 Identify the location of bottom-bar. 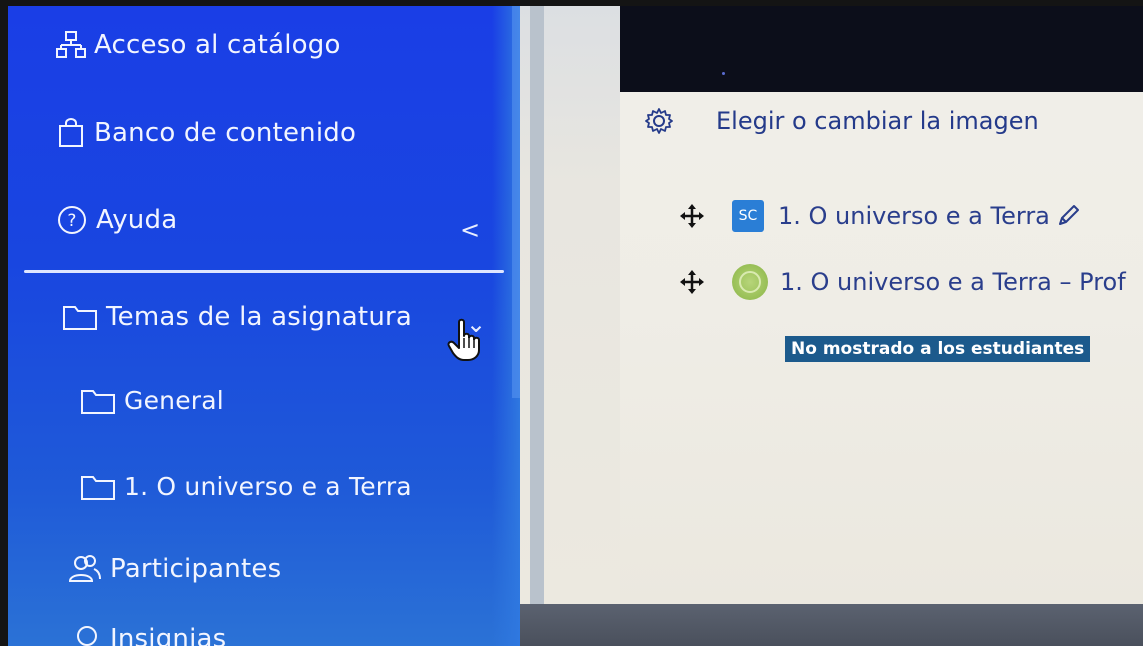
(831, 625).